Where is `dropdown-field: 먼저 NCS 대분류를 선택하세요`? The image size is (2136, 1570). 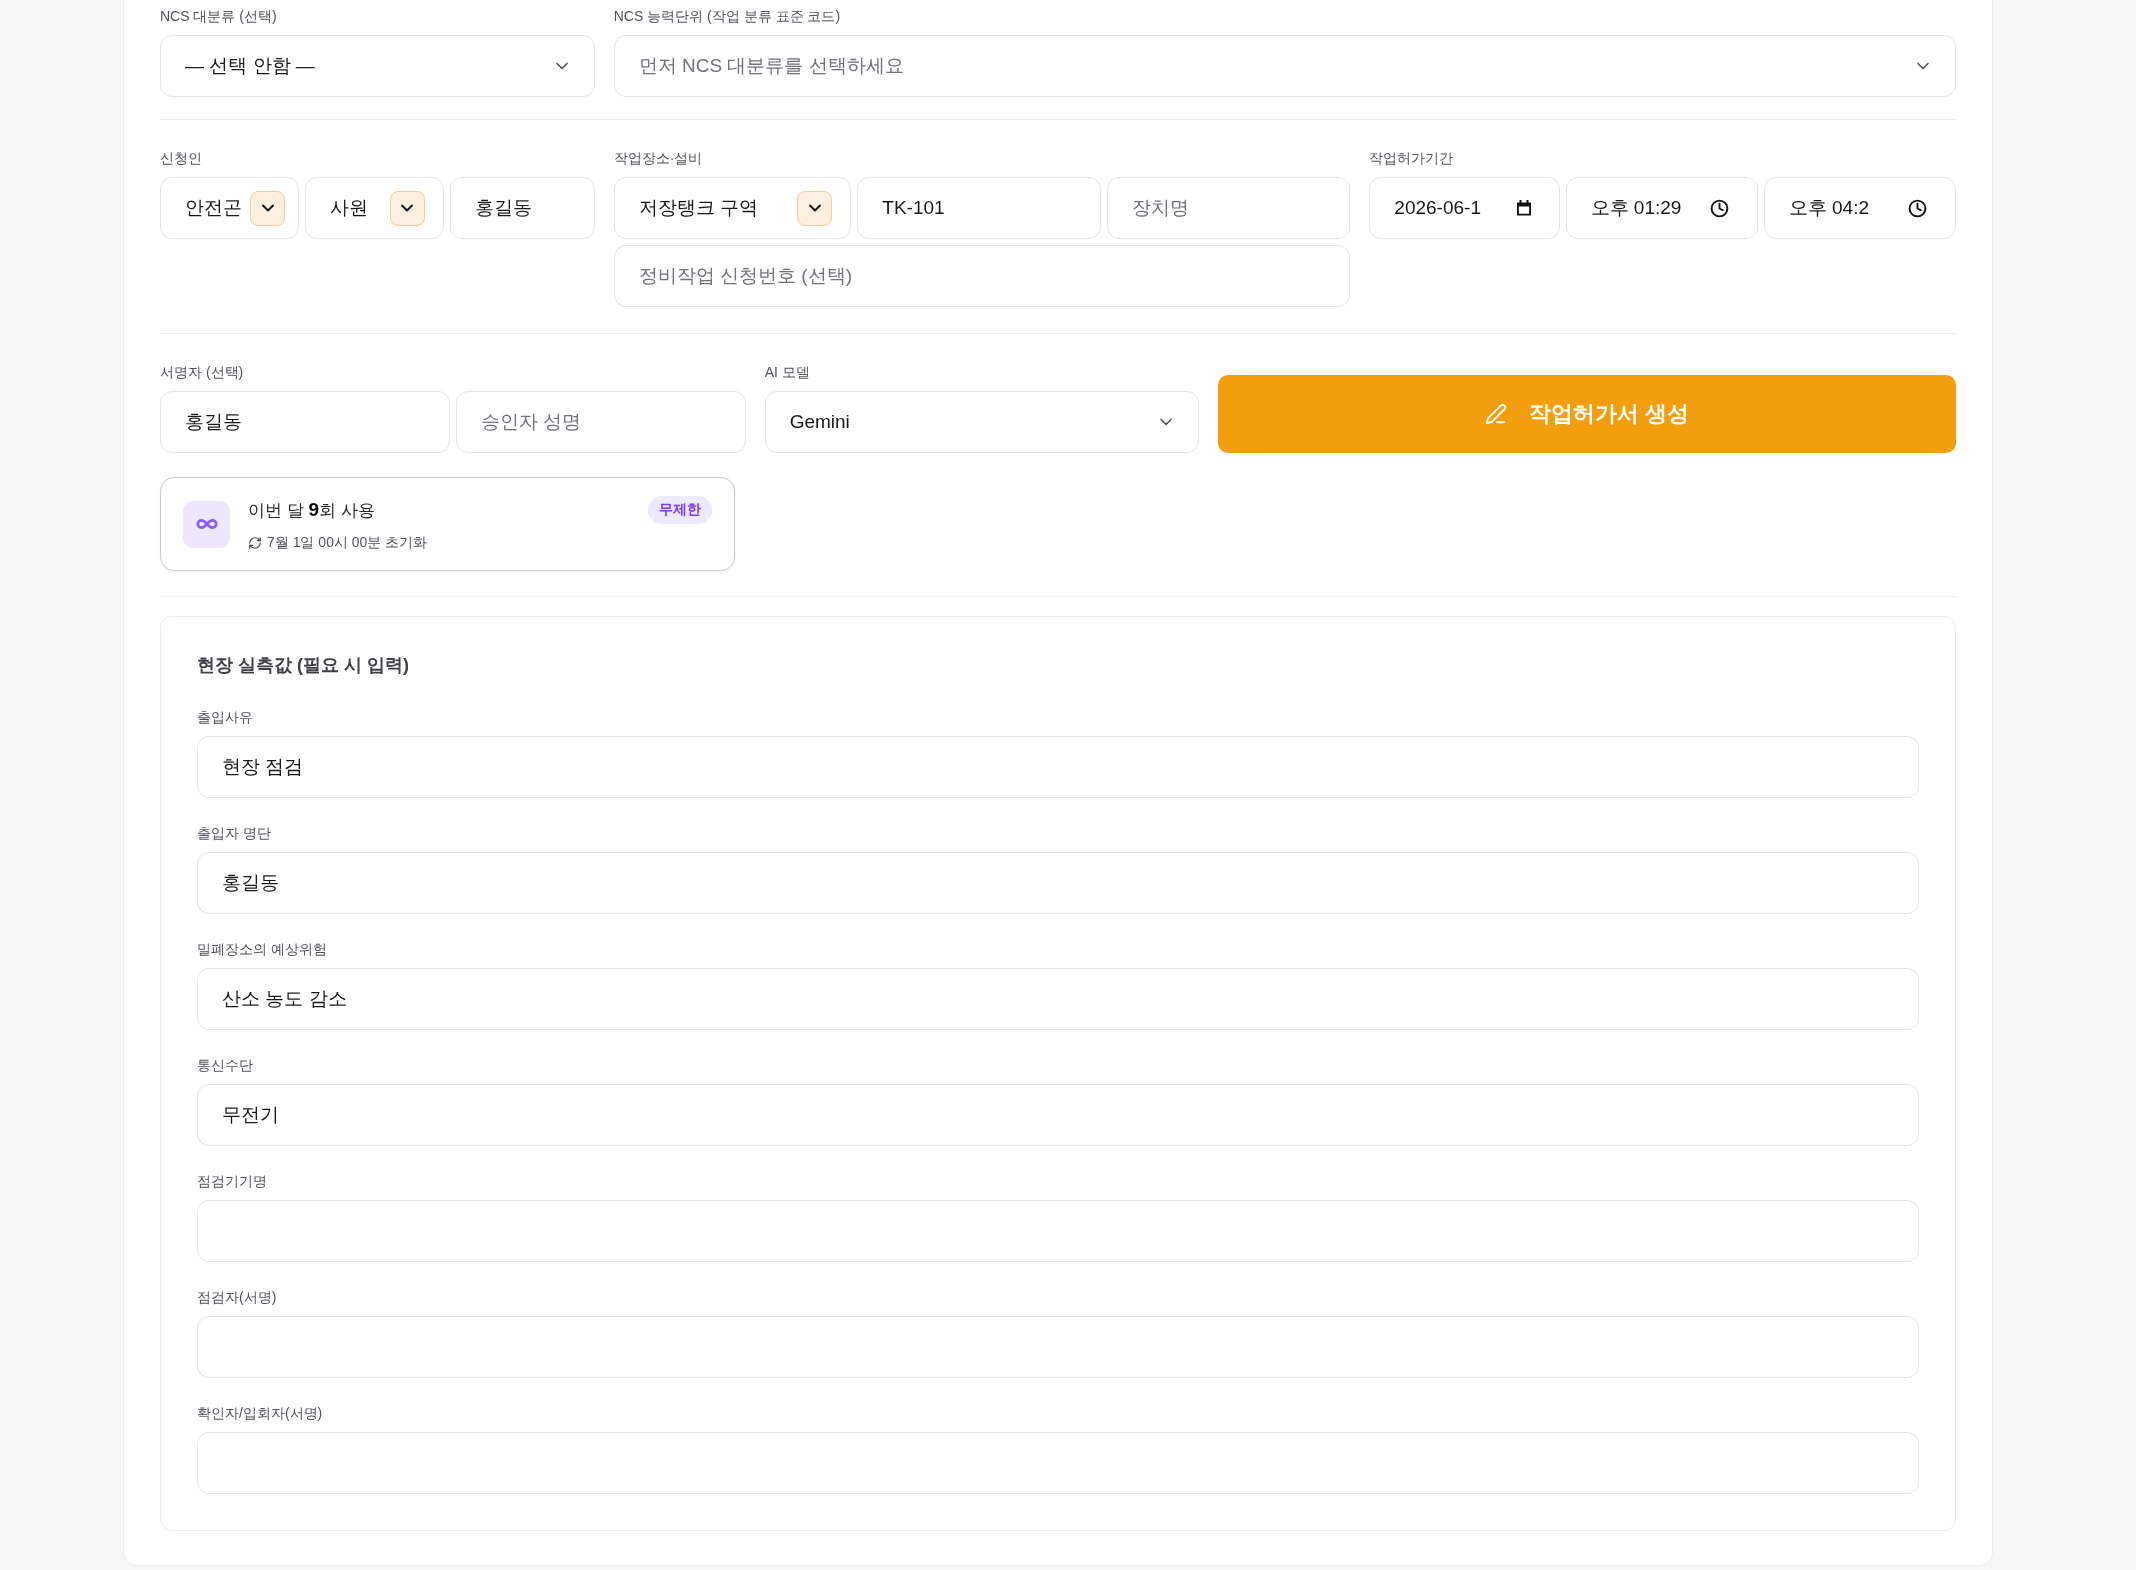
dropdown-field: 먼저 NCS 대분류를 선택하세요 is located at coordinates (1284, 66).